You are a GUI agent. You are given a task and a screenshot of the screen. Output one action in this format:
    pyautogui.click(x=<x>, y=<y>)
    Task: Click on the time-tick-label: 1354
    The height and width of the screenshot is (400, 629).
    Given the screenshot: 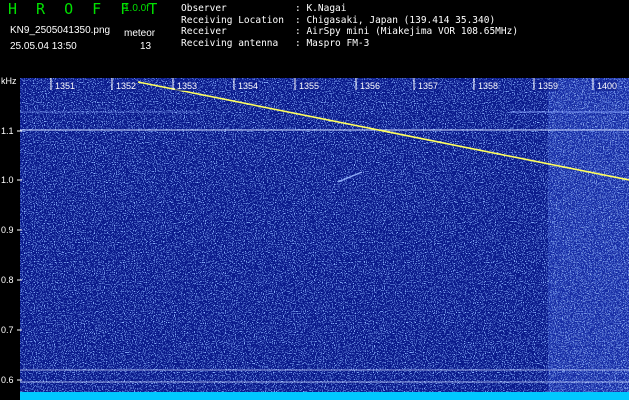 What is the action you would take?
    pyautogui.click(x=248, y=86)
    